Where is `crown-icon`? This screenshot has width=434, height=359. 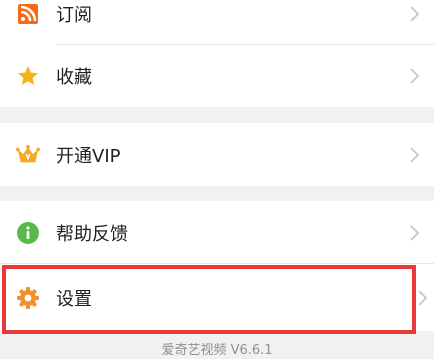
crown-icon is located at coordinates (28, 155).